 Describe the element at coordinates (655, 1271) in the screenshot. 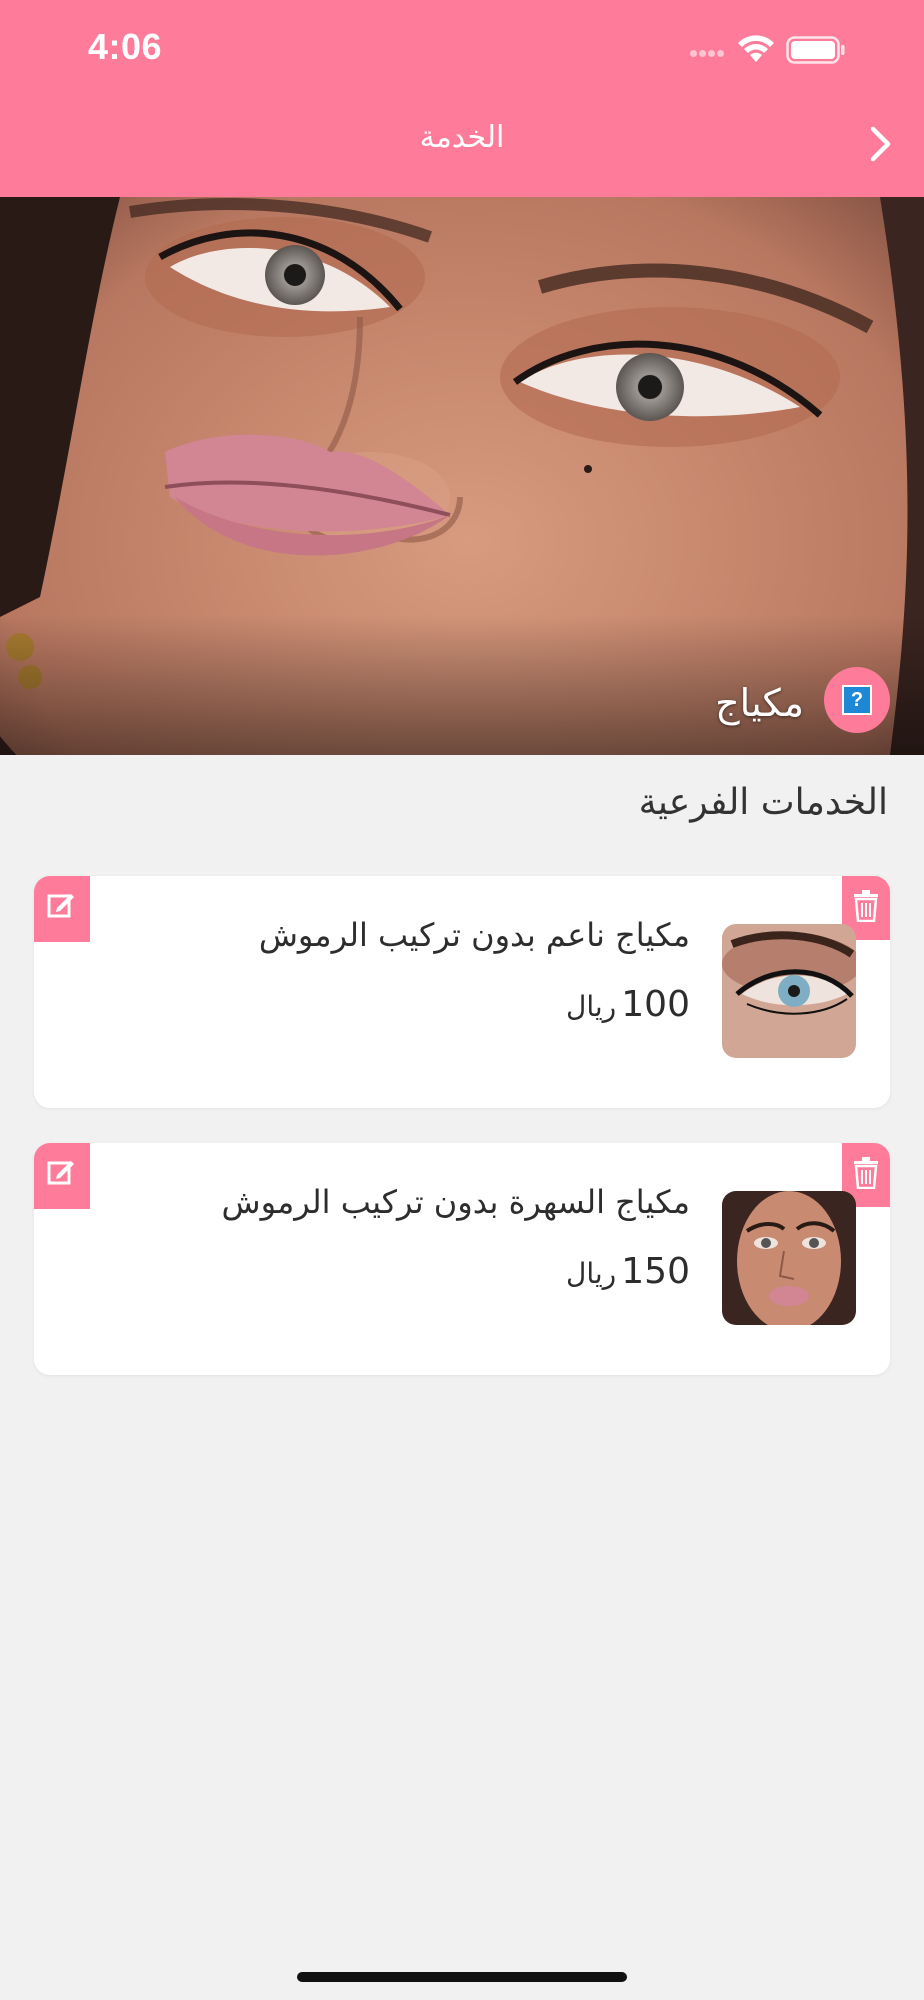

I see `price-amount: 150` at that location.